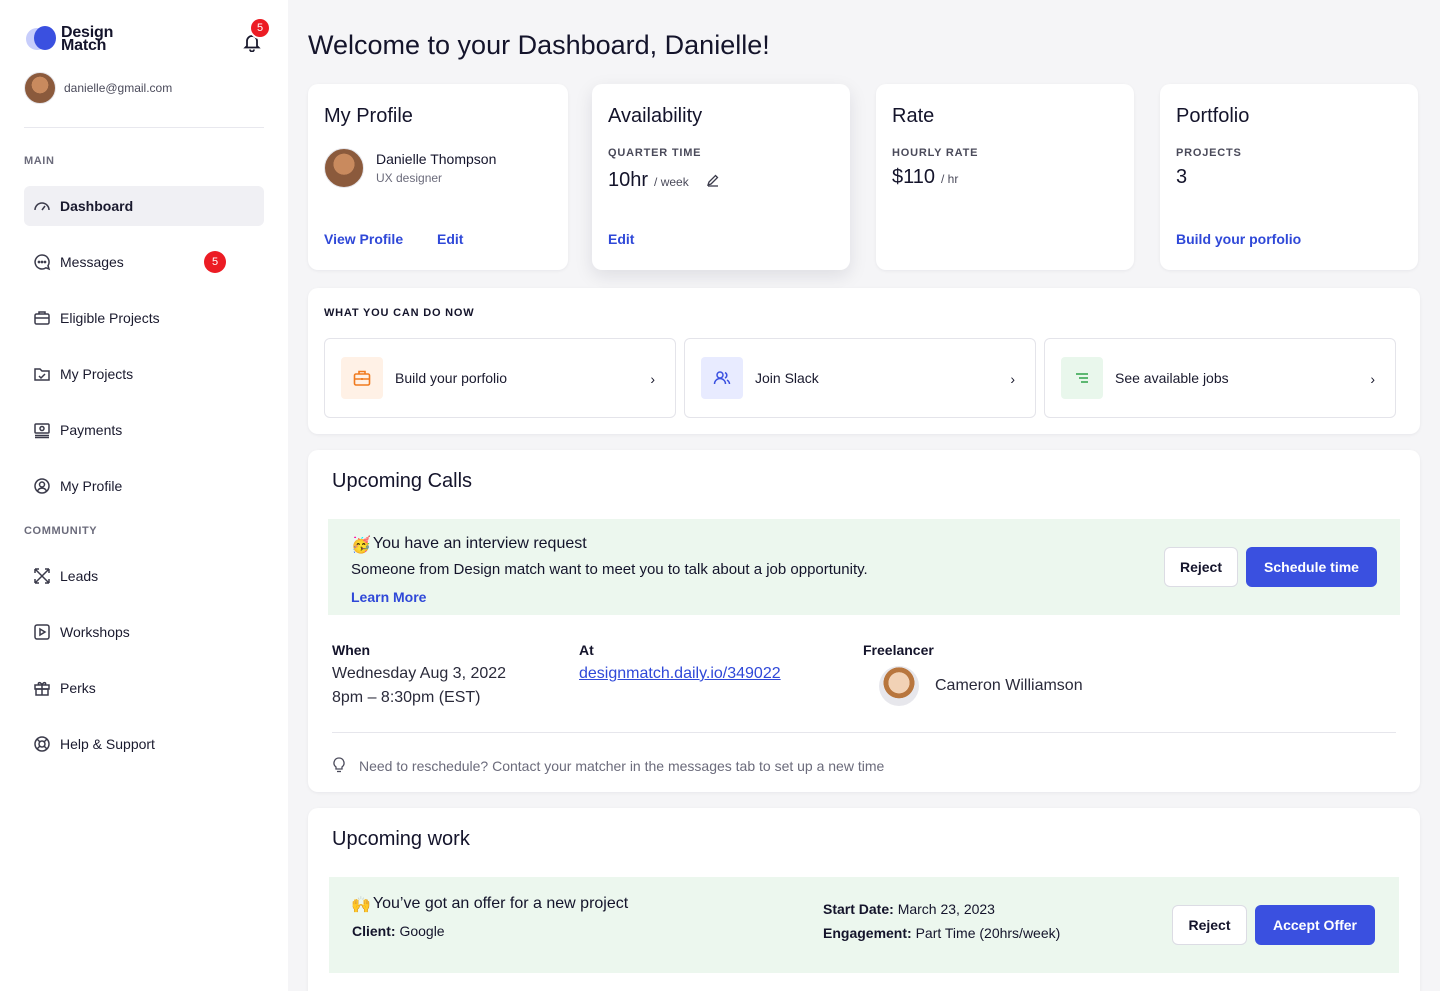 The height and width of the screenshot is (991, 1440). What do you see at coordinates (144, 430) in the screenshot?
I see `sidebar-item-payments: Payments` at bounding box center [144, 430].